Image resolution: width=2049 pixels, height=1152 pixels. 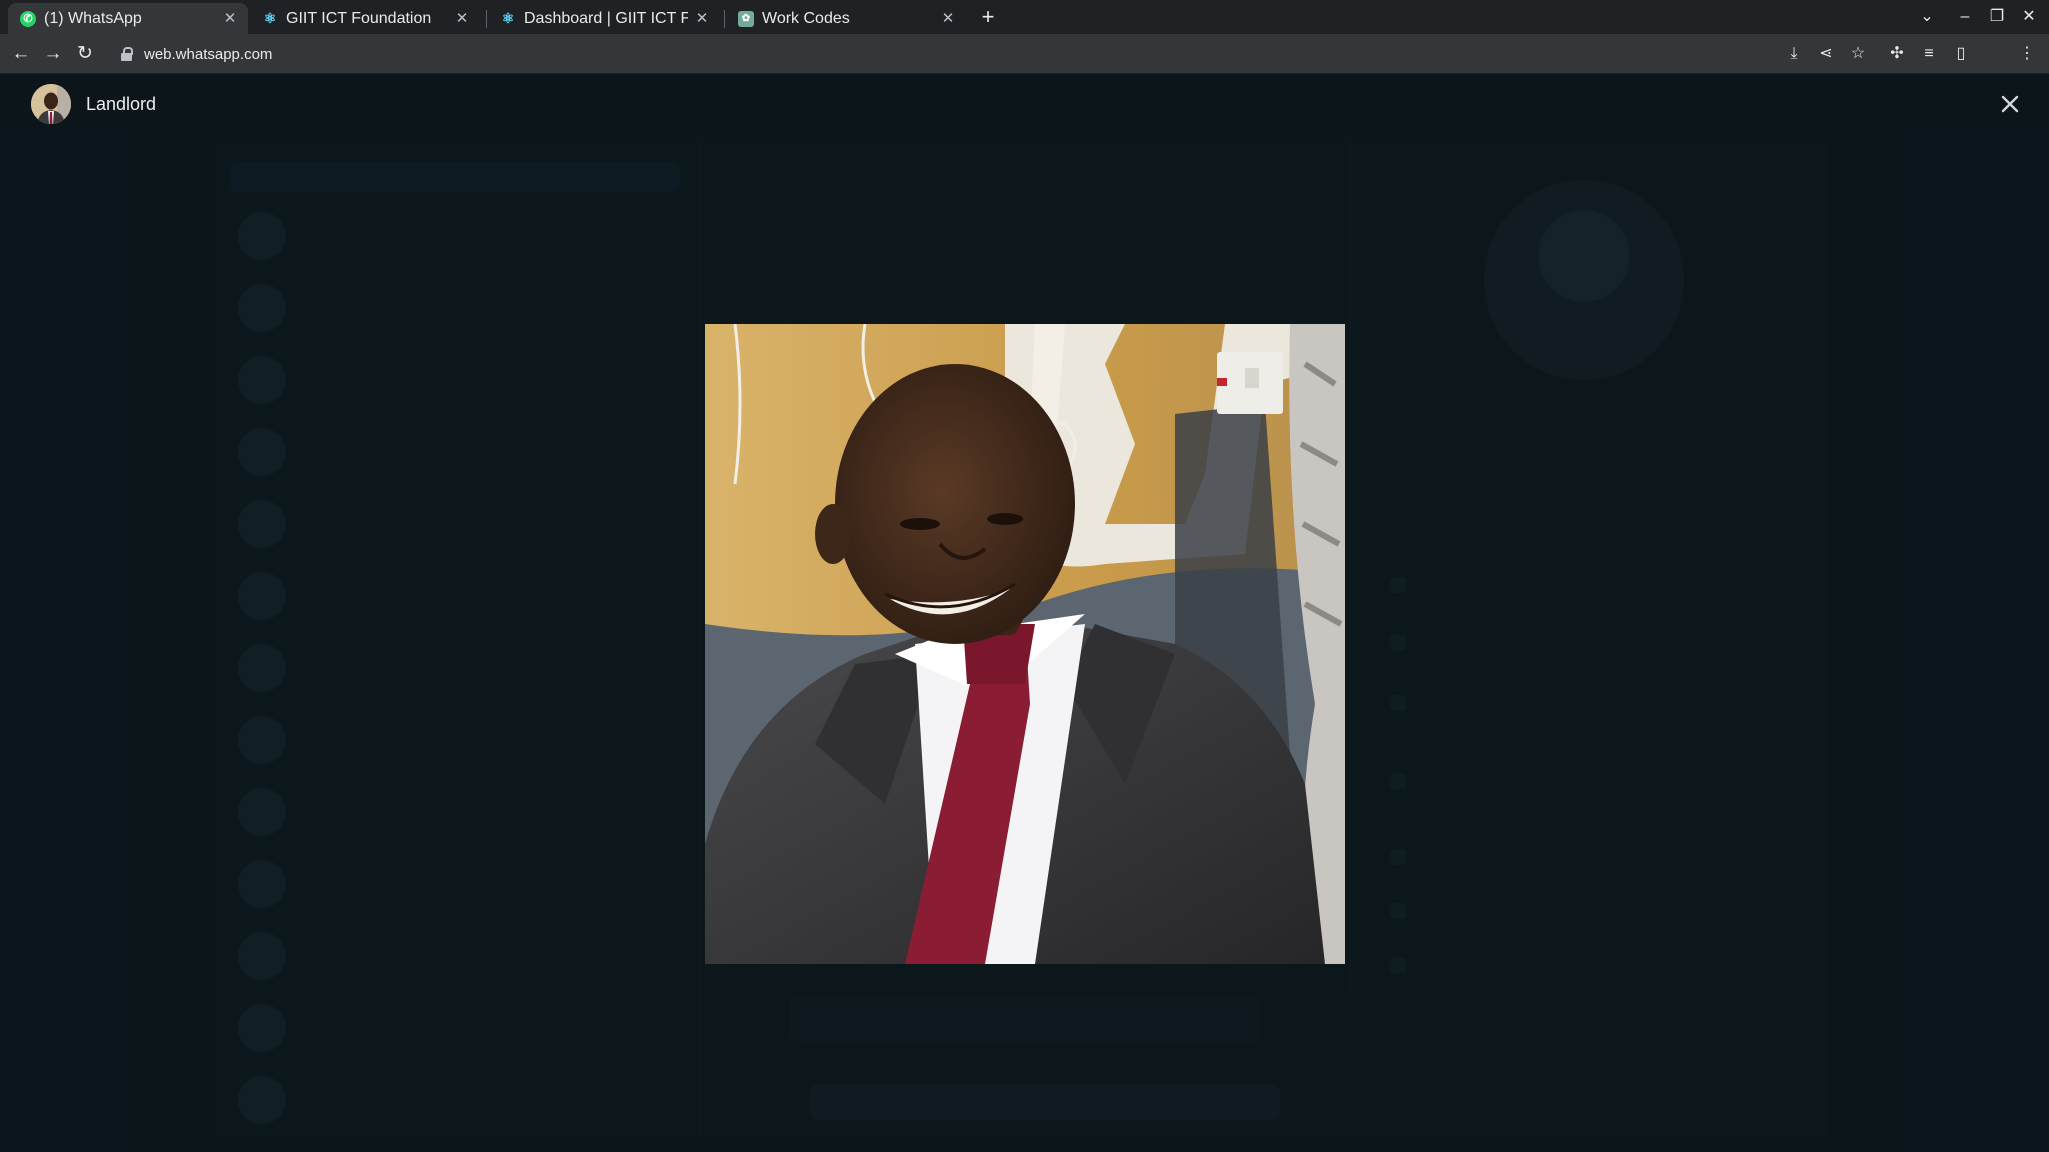 I want to click on tab-whatsapp: ✆ (1) WhatsApp ✕, so click(x=128, y=18).